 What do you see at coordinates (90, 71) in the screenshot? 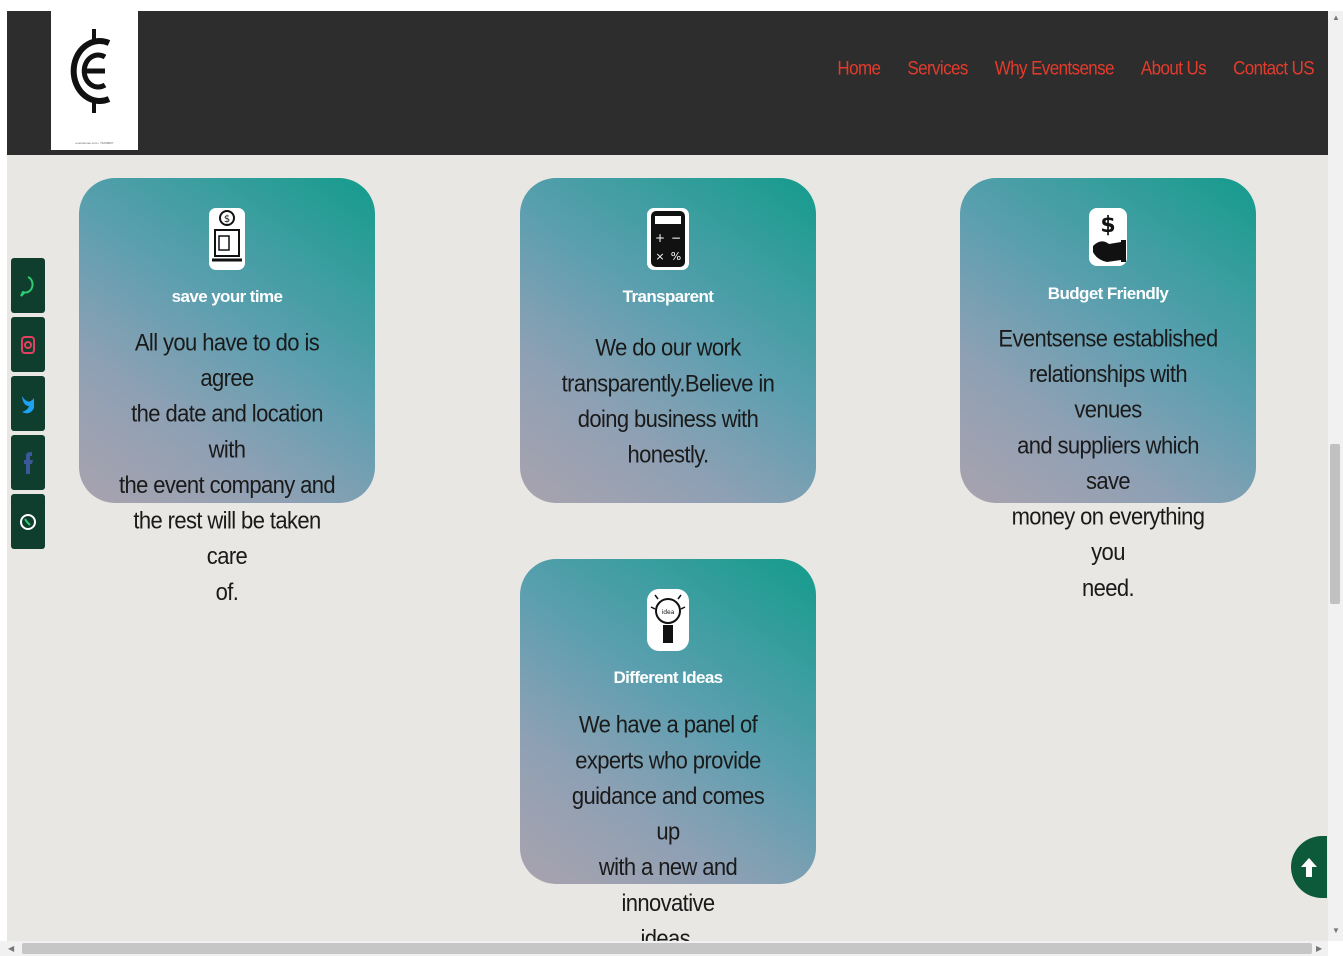
I see `eventsense-logo-icon` at bounding box center [90, 71].